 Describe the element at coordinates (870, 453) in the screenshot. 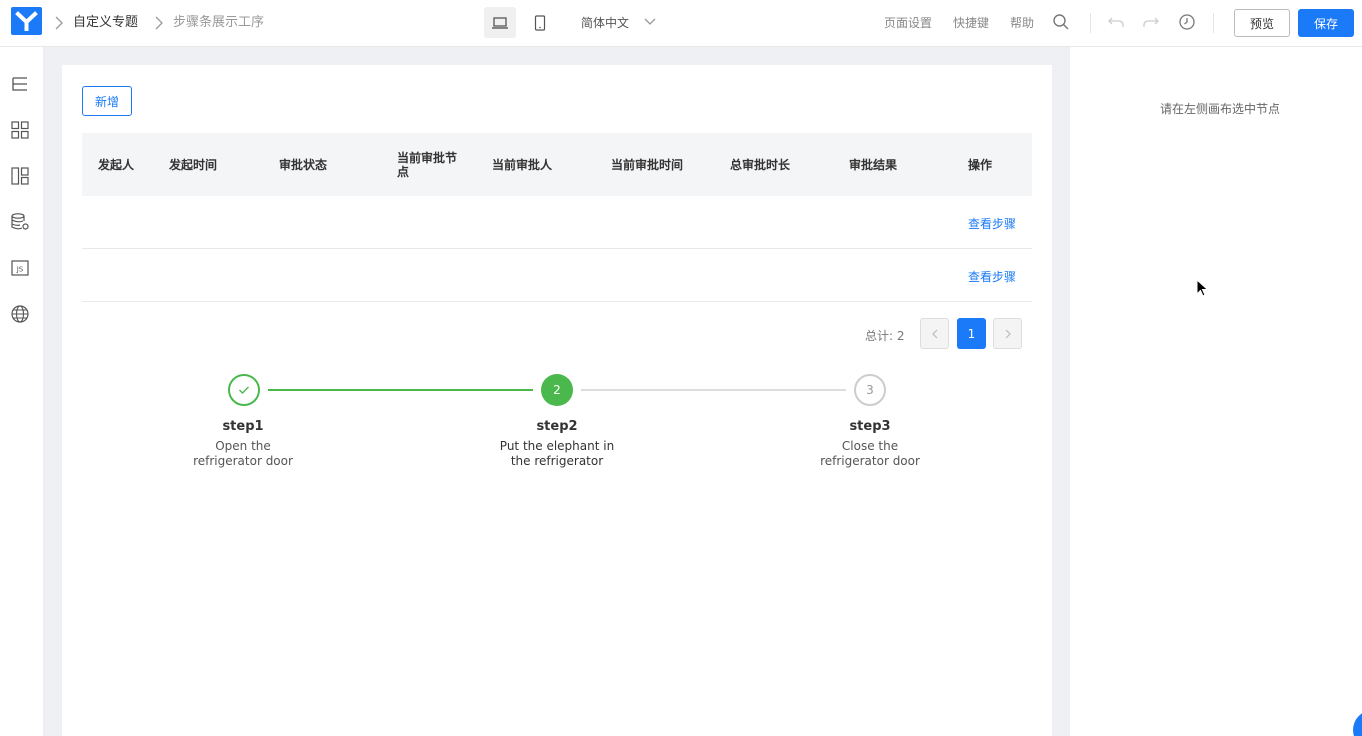

I see `step-3-description: Close the refrigerator door` at that location.